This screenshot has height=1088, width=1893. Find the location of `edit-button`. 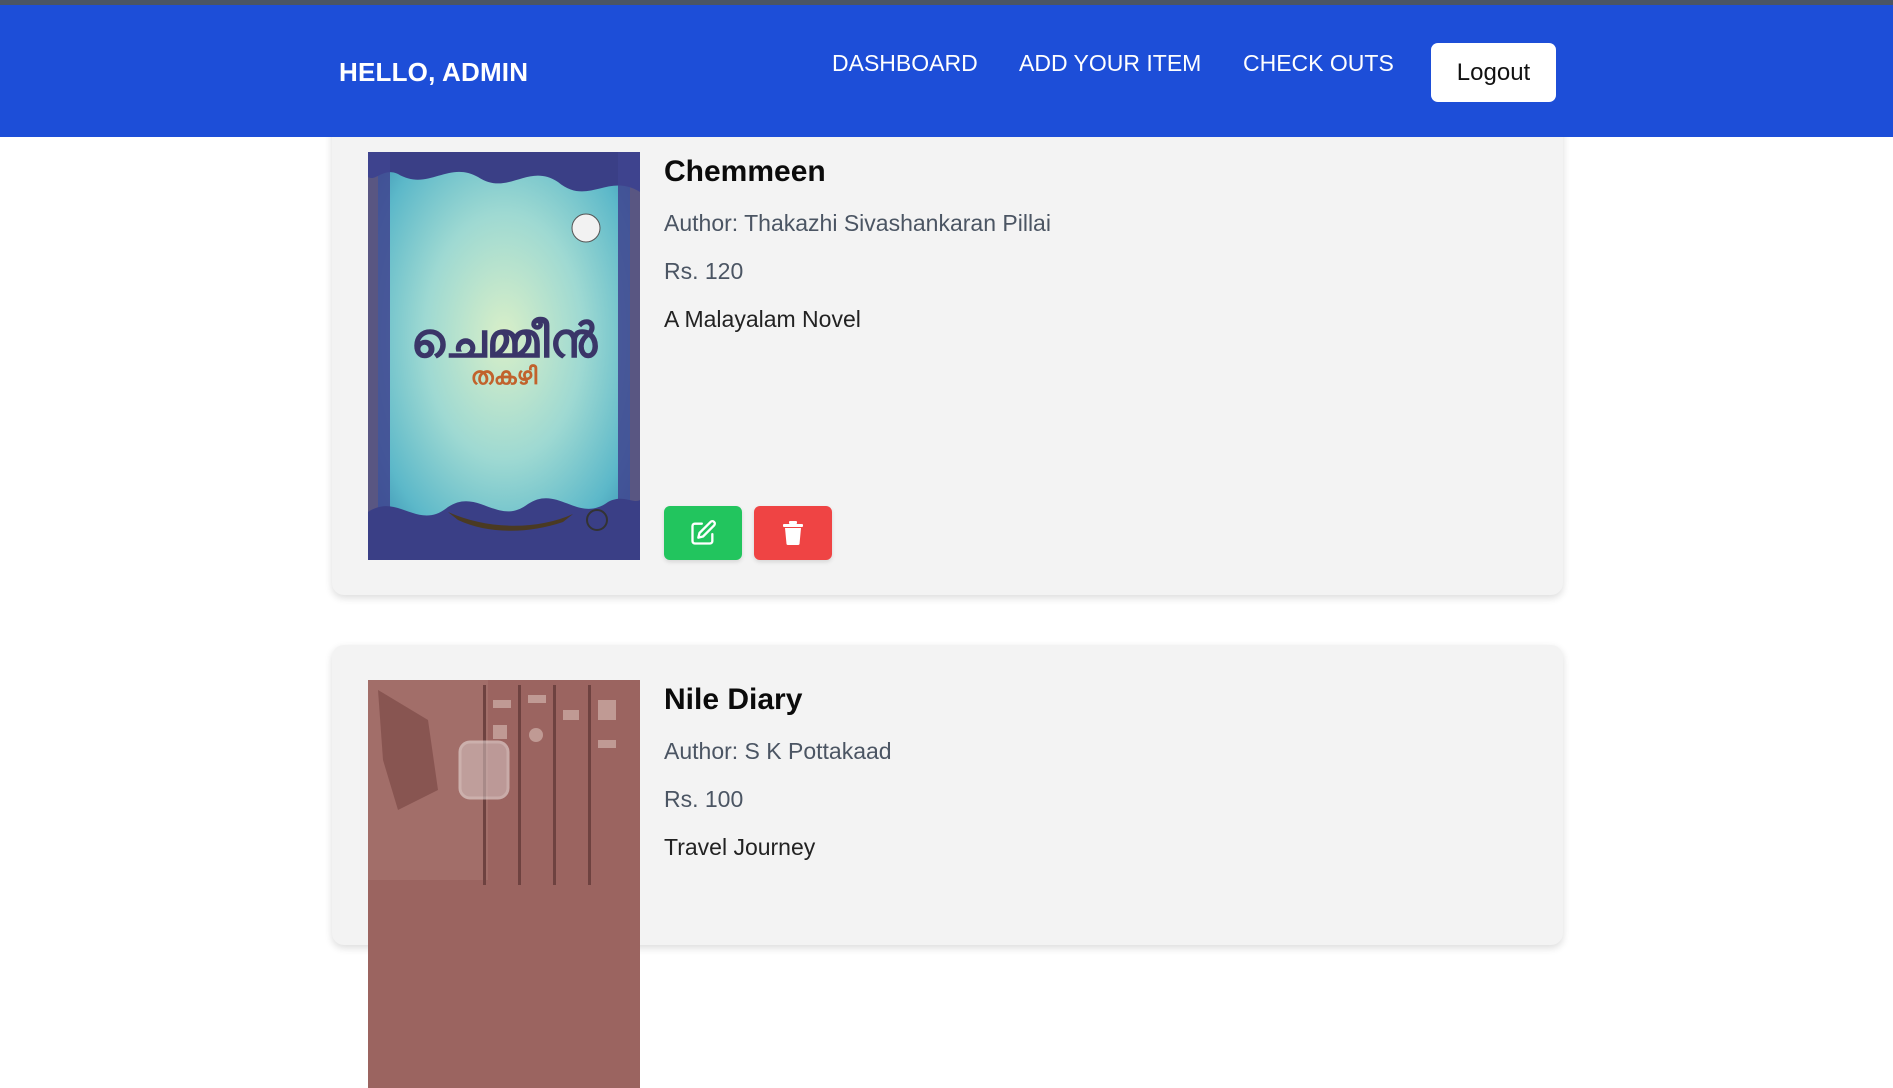

edit-button is located at coordinates (703, 533).